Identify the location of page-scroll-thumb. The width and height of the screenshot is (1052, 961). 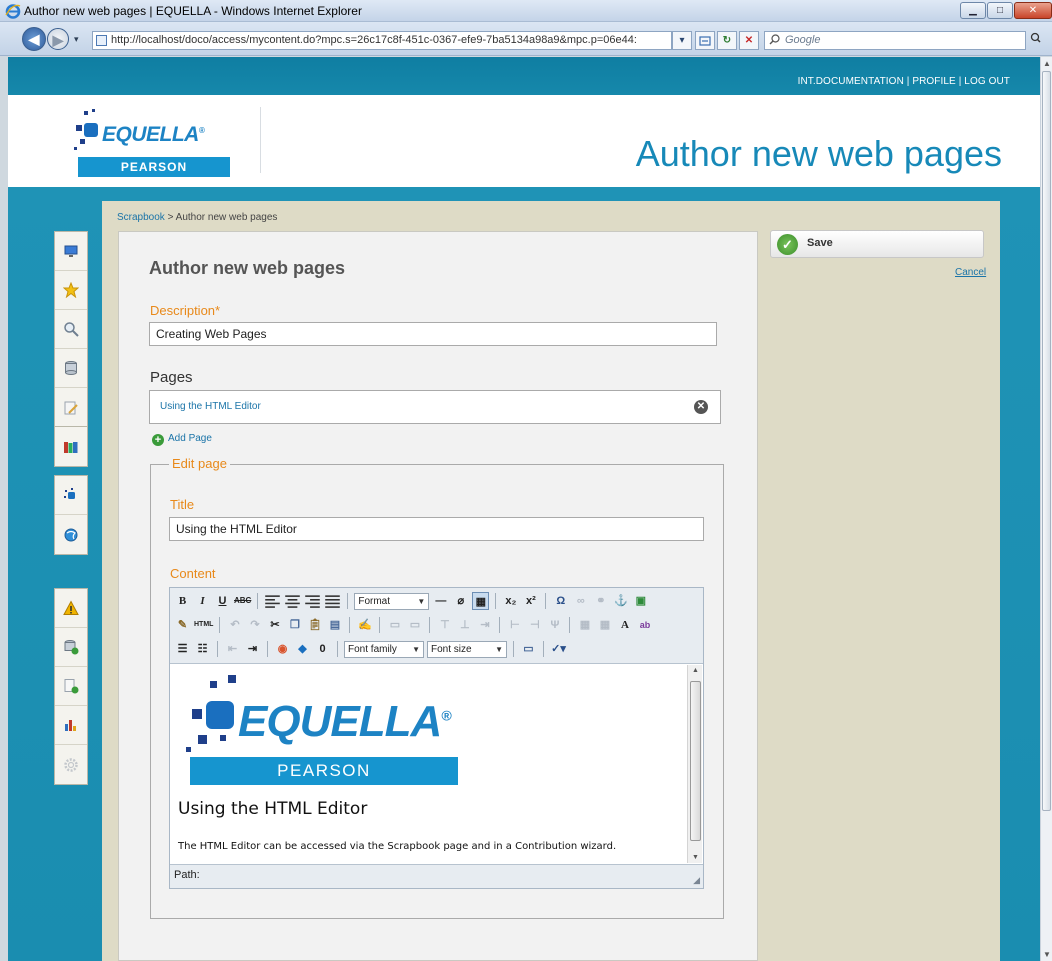
(1046, 441).